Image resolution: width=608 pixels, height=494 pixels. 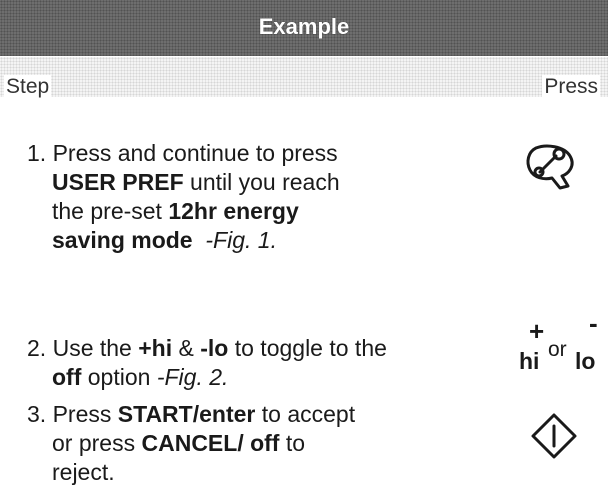 I want to click on or-label: or, so click(x=557, y=349).